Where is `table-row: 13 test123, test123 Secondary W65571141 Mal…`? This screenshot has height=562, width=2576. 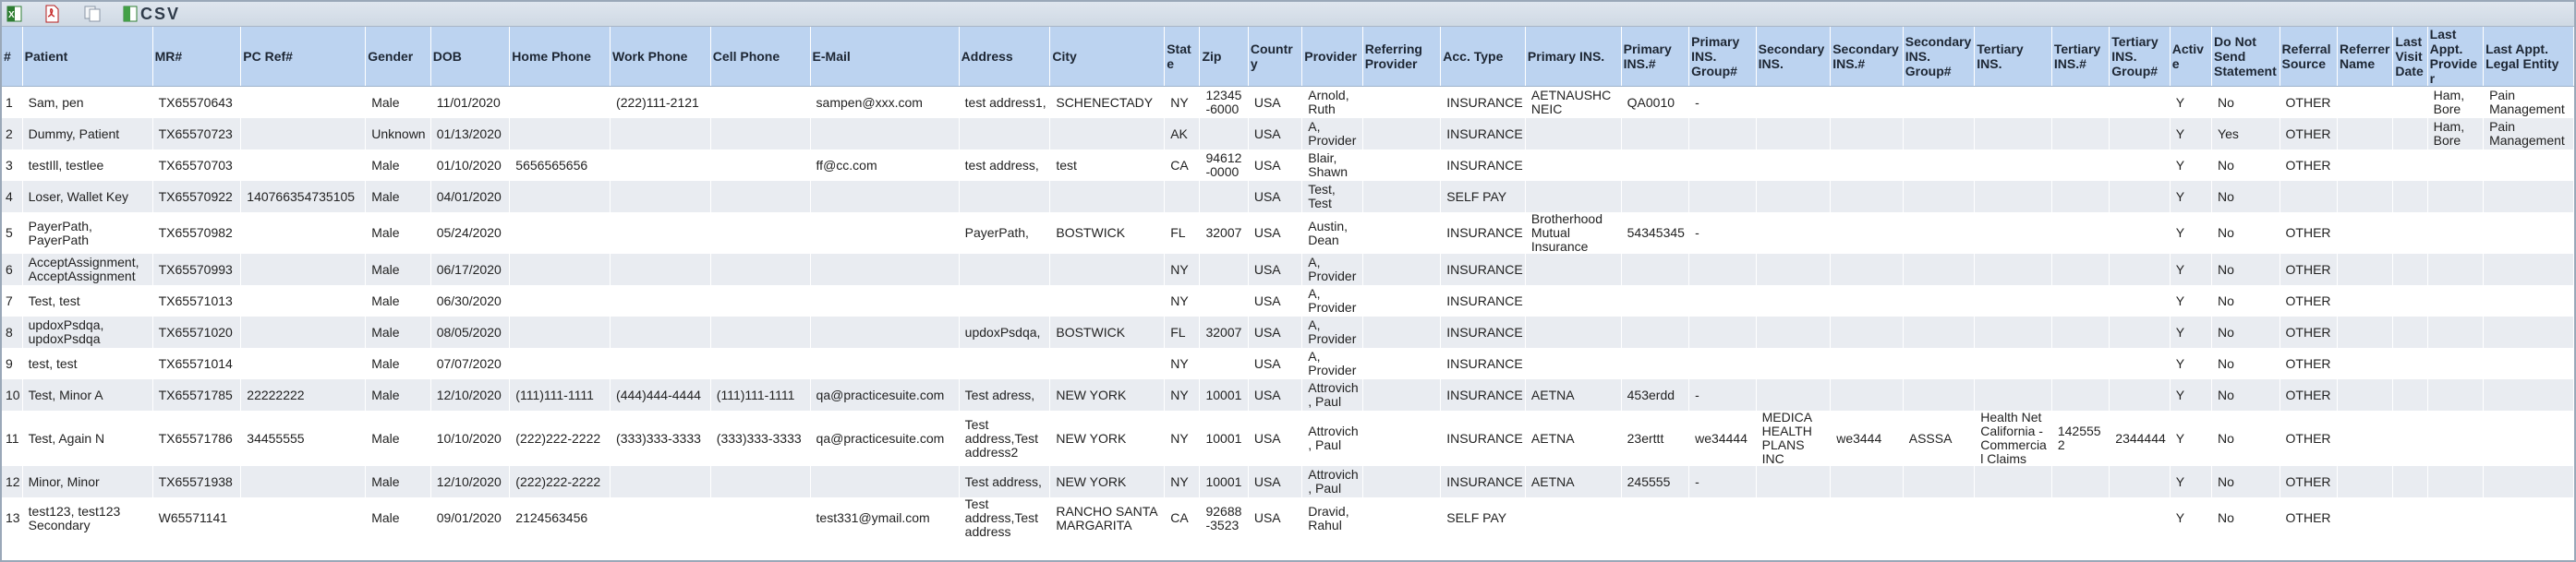 table-row: 13 test123, test123 Secondary W65571141 Mal… is located at coordinates (1288, 518).